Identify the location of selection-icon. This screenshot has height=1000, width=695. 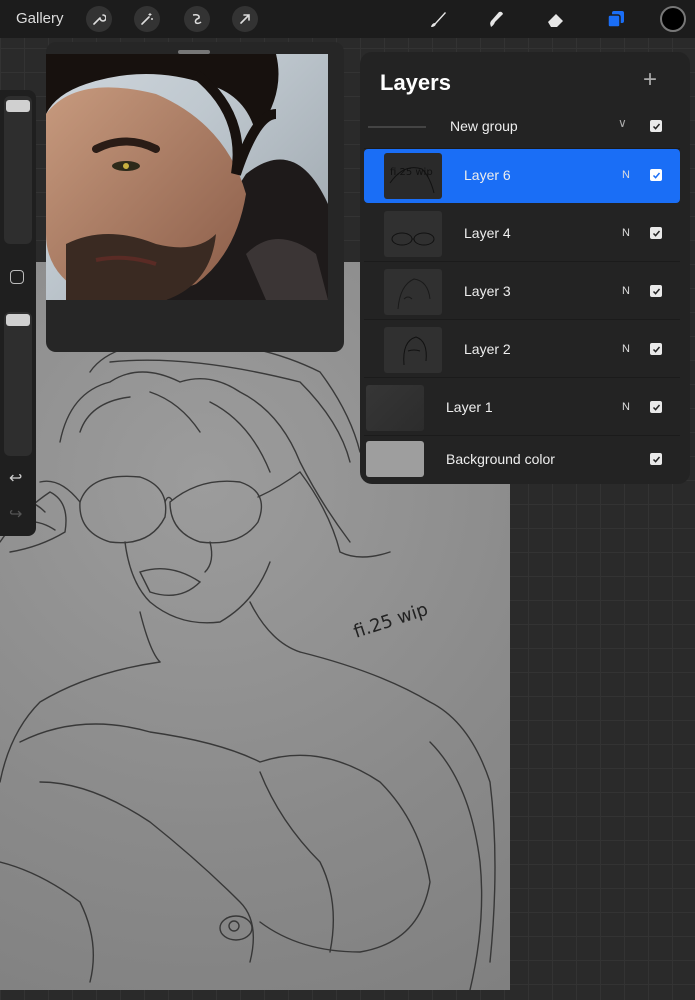
(197, 19).